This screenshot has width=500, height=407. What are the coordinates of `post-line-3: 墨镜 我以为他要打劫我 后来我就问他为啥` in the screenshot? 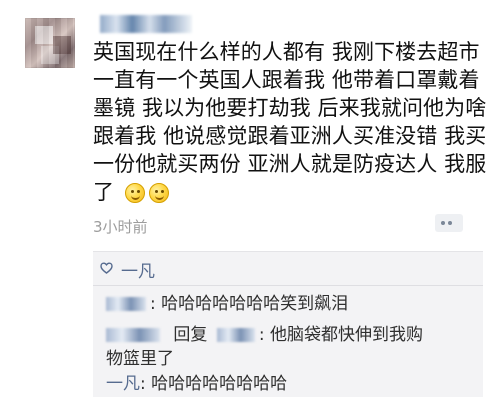 It's located at (290, 108).